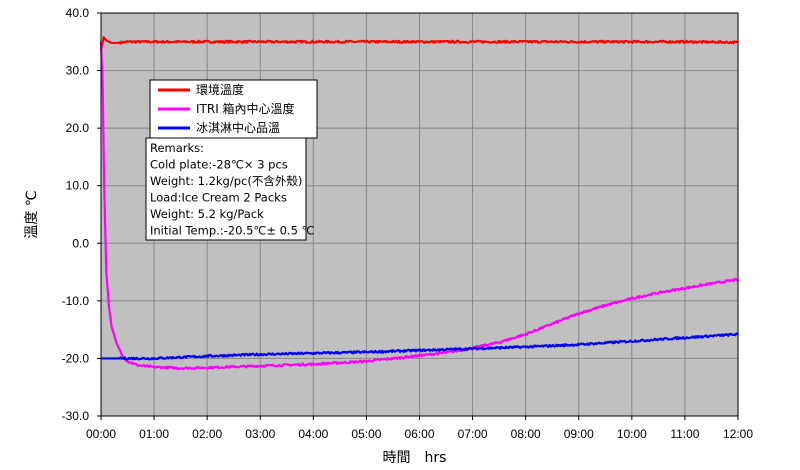  What do you see at coordinates (78, 186) in the screenshot?
I see `y-tick-label: 10.0` at bounding box center [78, 186].